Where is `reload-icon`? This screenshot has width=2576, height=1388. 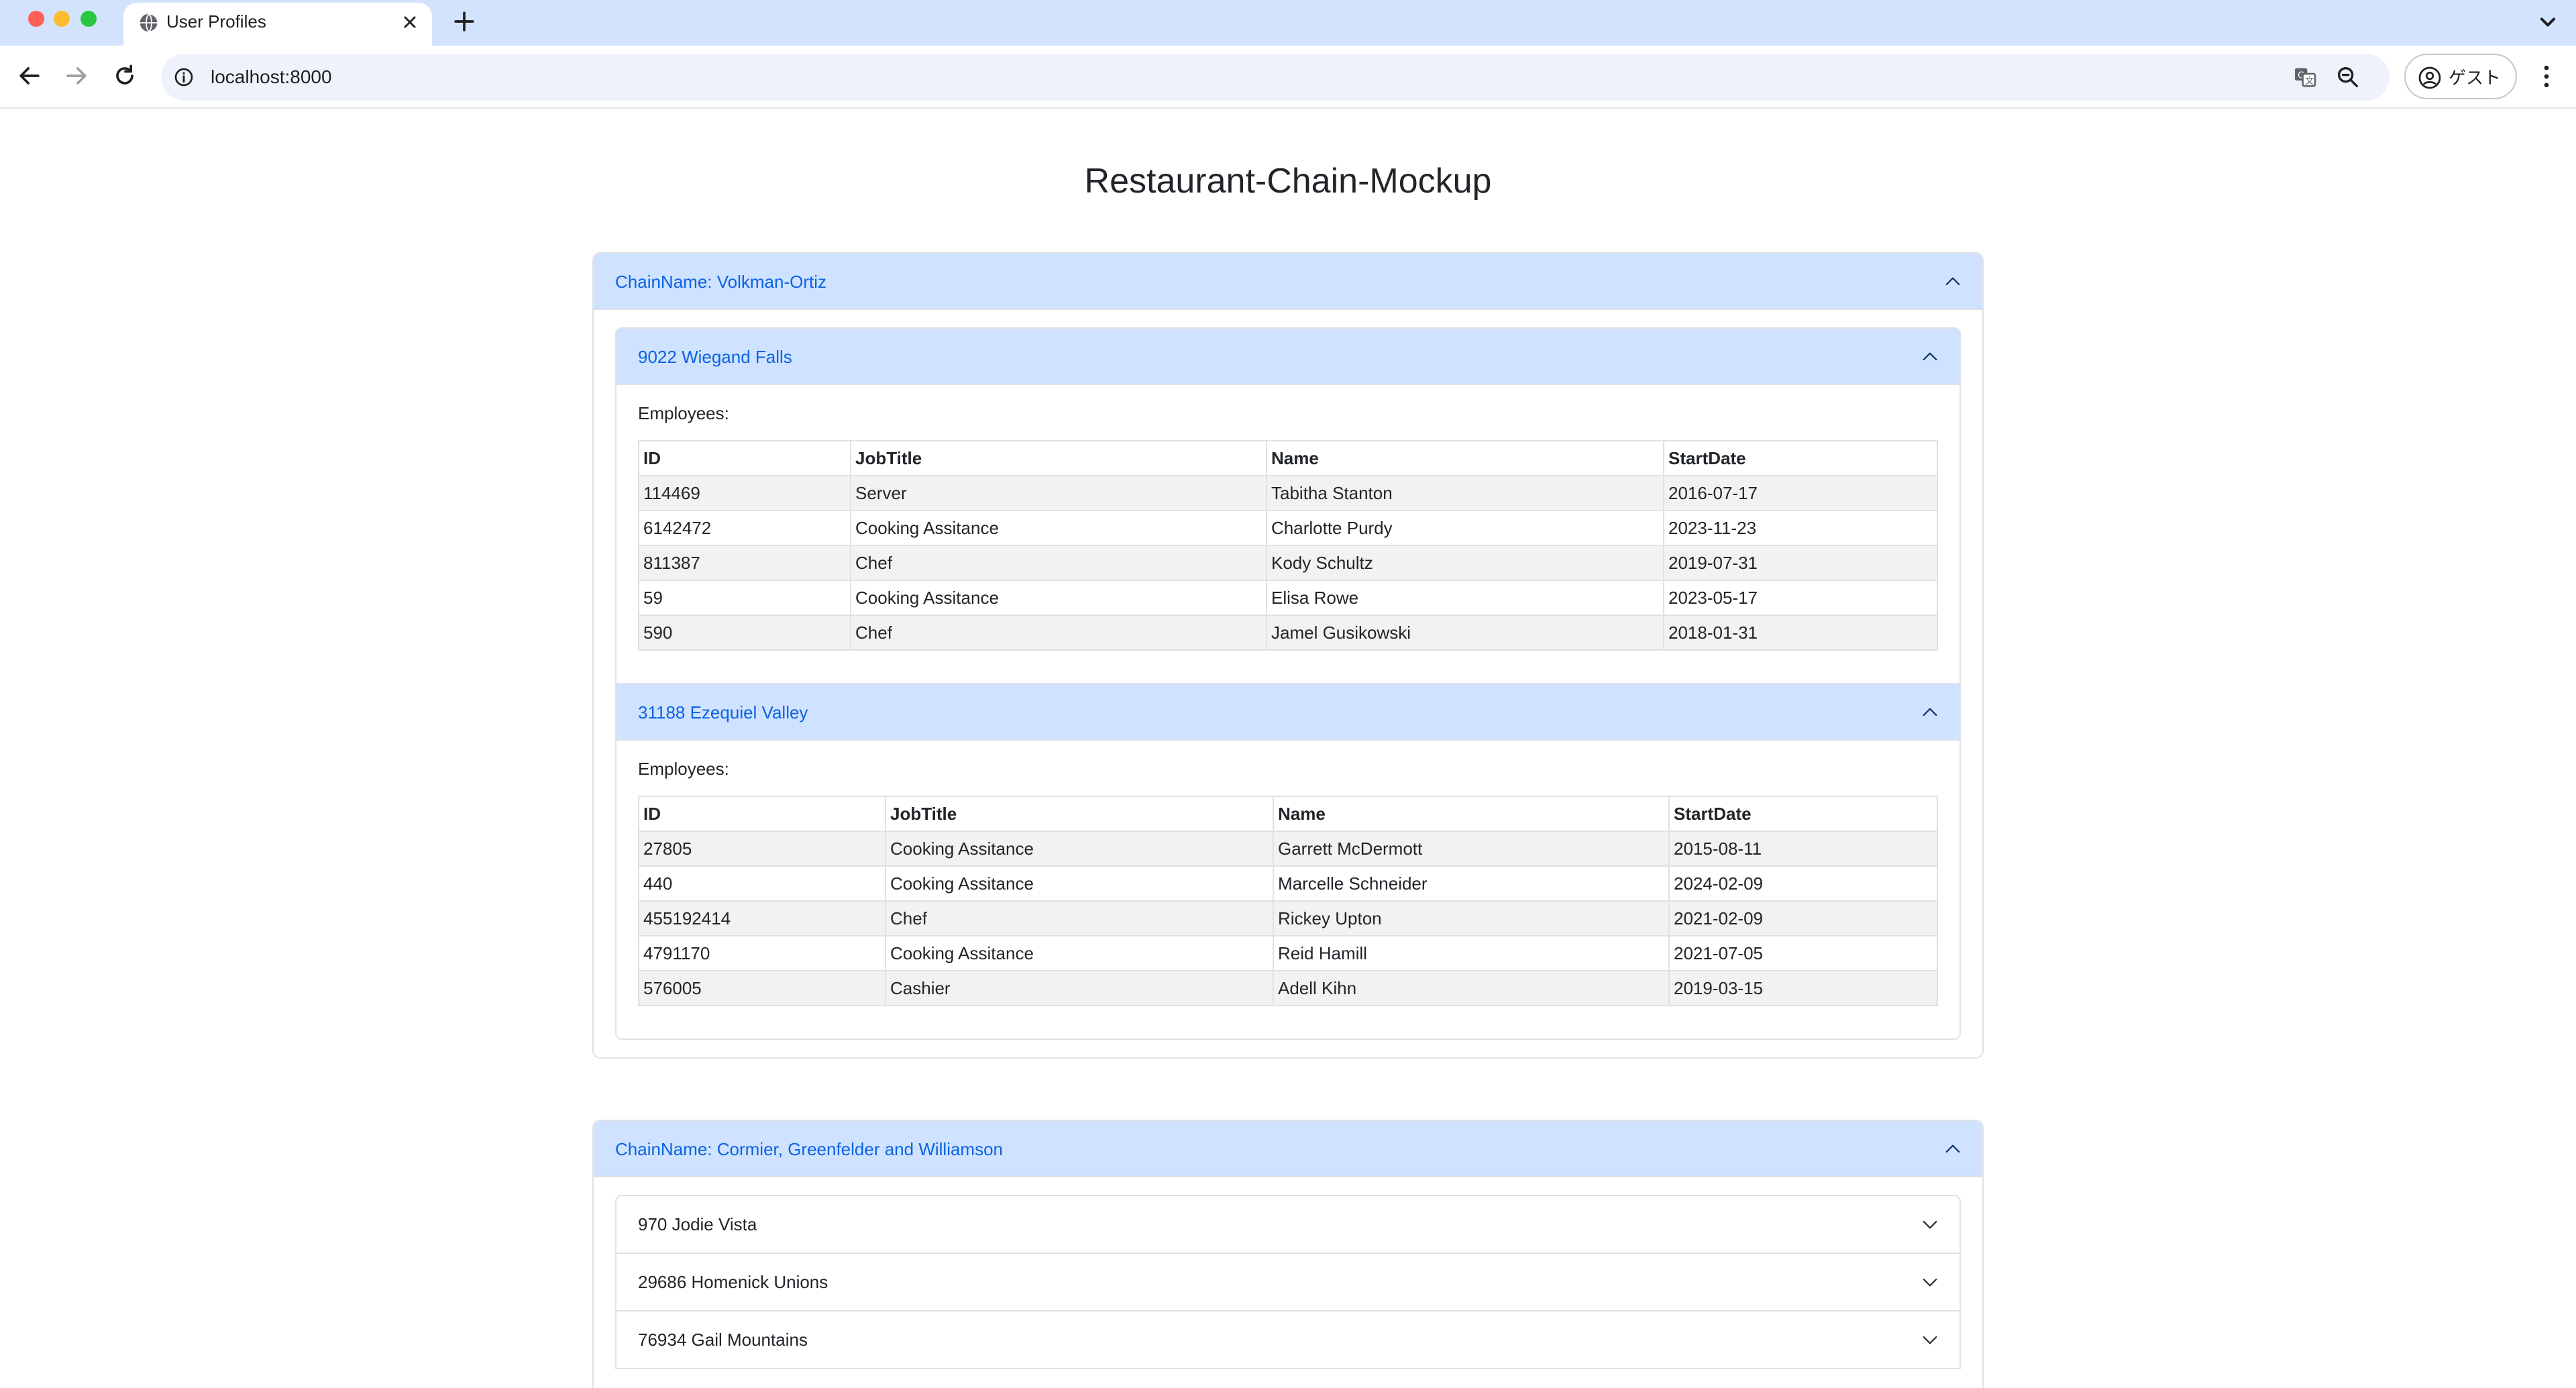
reload-icon is located at coordinates (125, 76).